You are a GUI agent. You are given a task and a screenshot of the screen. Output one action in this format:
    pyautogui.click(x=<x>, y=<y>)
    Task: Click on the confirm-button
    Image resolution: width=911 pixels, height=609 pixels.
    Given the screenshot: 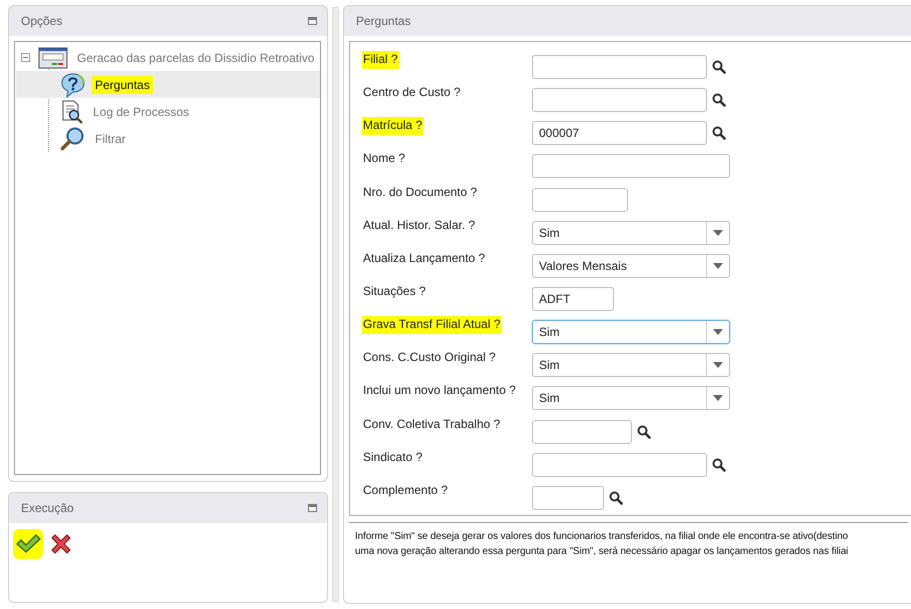 What is the action you would take?
    pyautogui.click(x=28, y=544)
    